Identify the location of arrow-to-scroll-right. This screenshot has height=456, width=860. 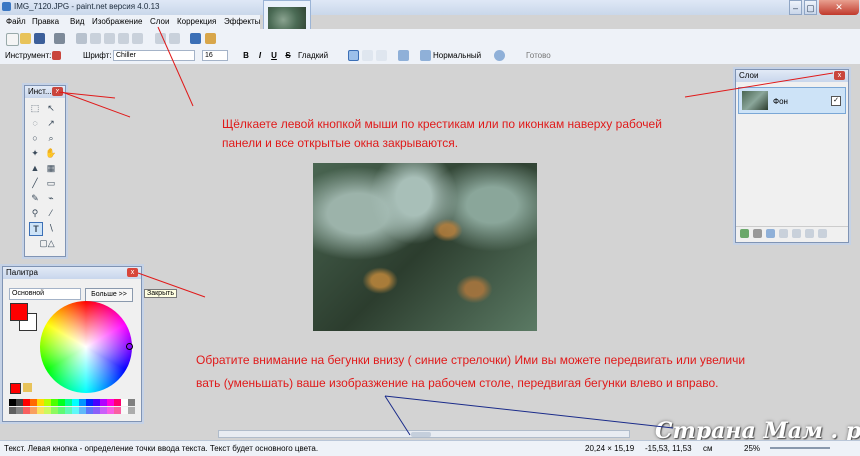
(529, 412).